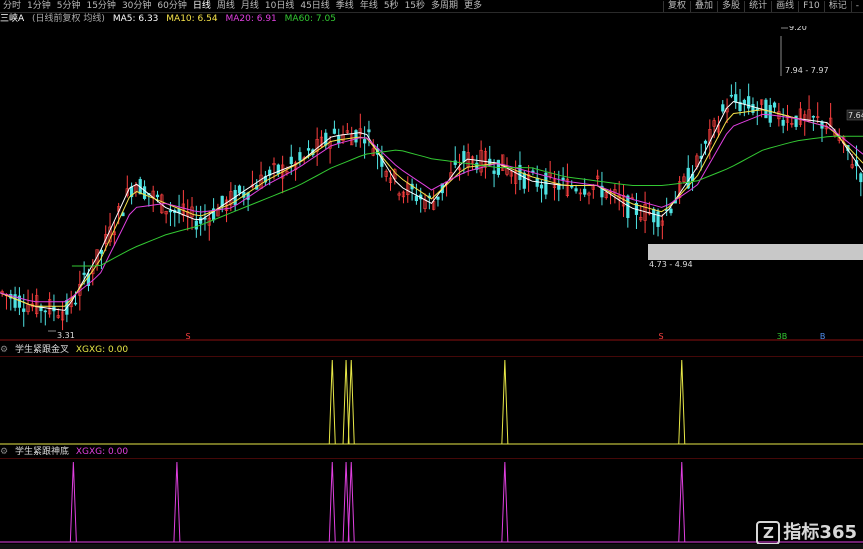 This screenshot has width=863, height=549. I want to click on tab-10: 45日线, so click(314, 6).